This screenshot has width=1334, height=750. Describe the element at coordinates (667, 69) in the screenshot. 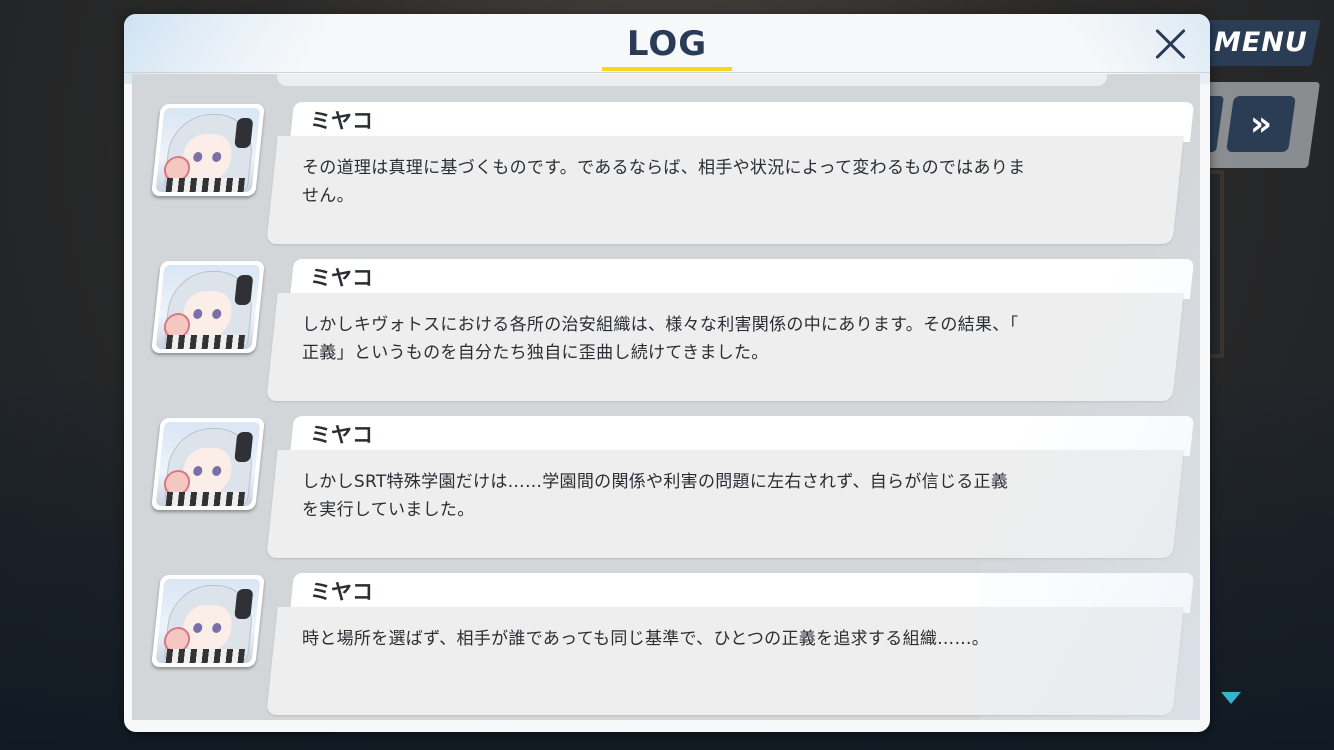

I see `title-underline` at that location.